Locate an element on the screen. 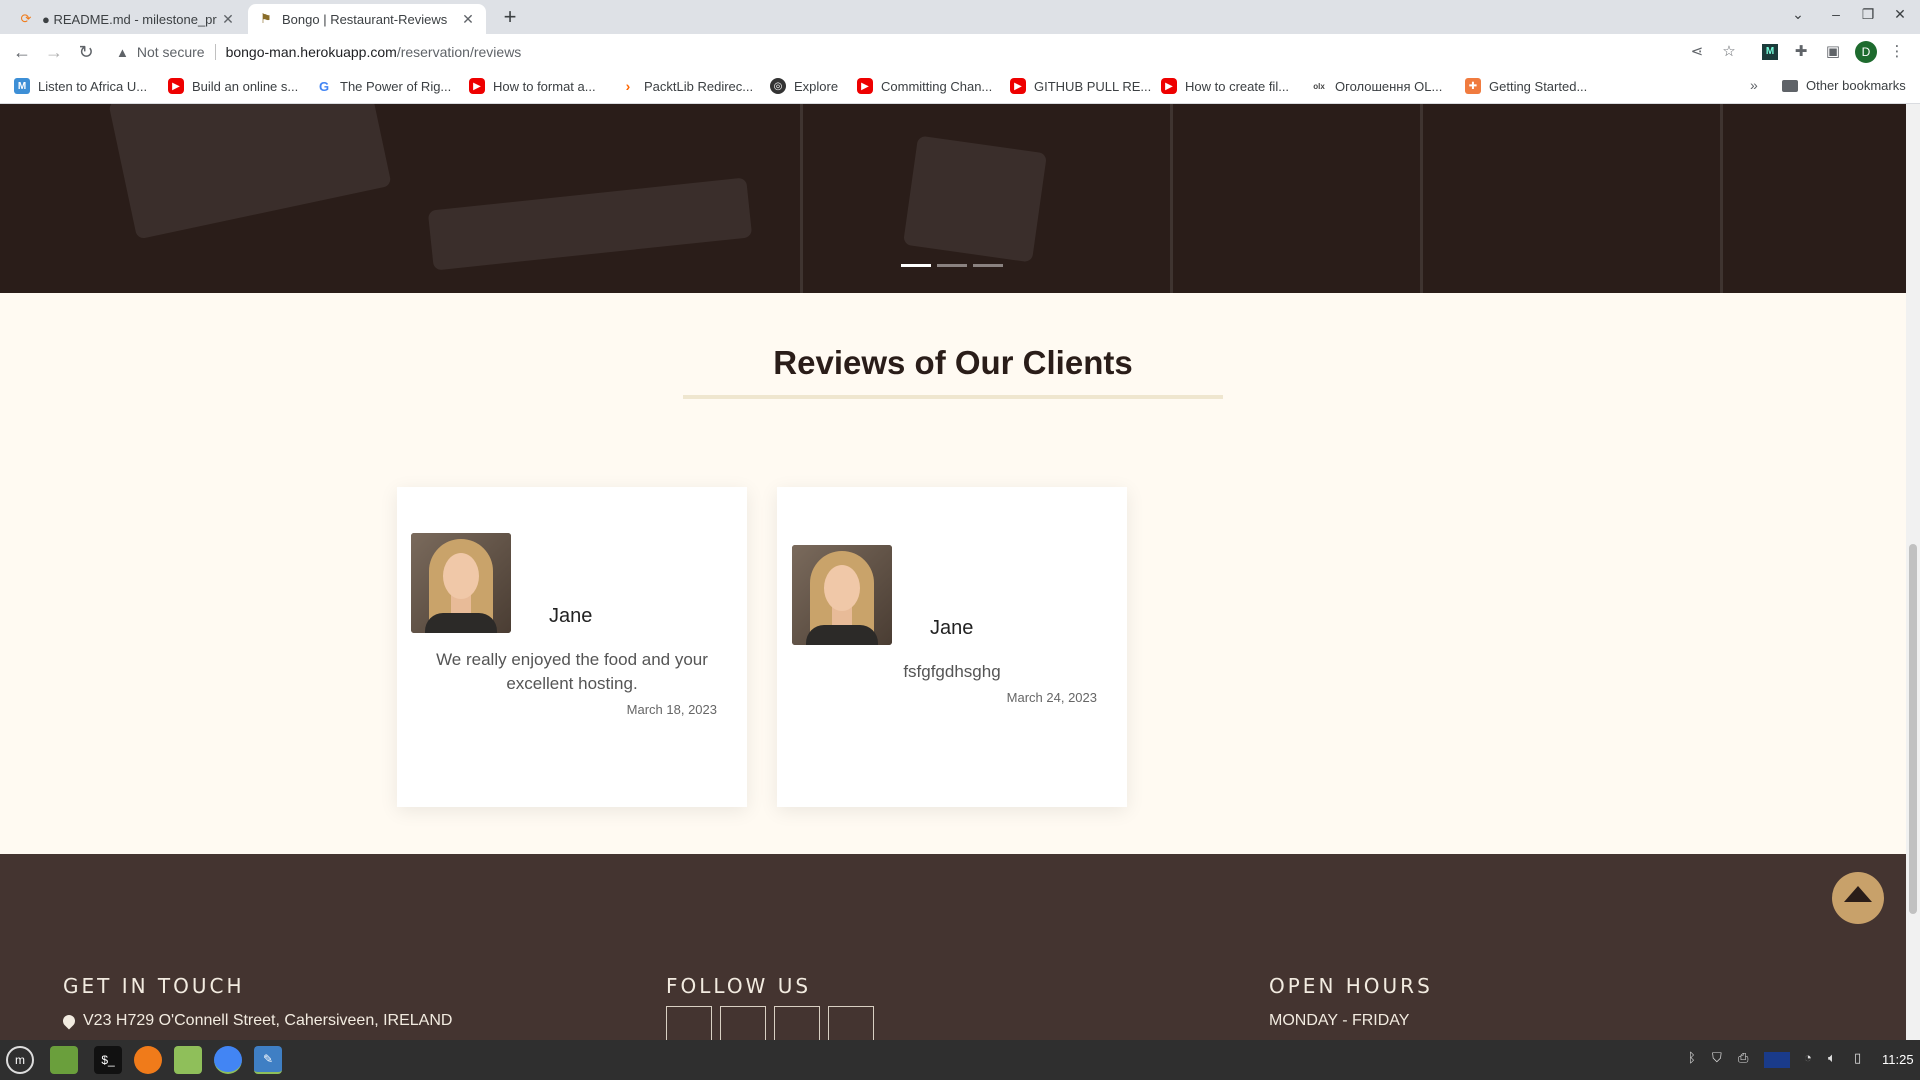 The width and height of the screenshot is (1920, 1080). battery-icon: ▯ is located at coordinates (1857, 1058).